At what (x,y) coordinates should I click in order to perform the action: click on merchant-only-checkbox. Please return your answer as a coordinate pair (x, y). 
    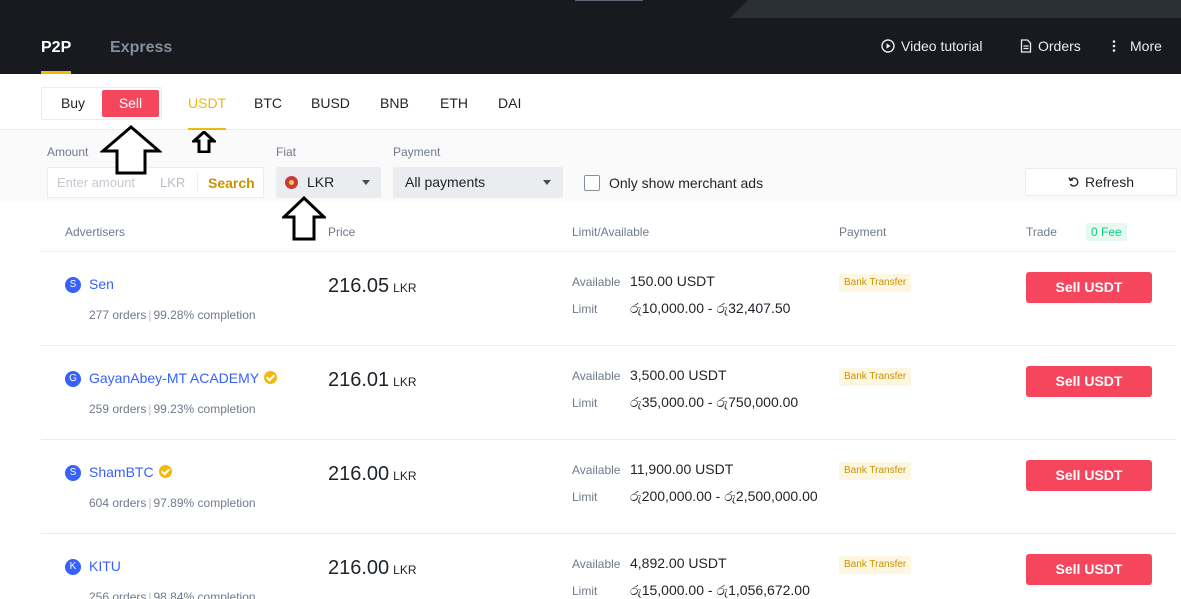
    Looking at the image, I should click on (592, 183).